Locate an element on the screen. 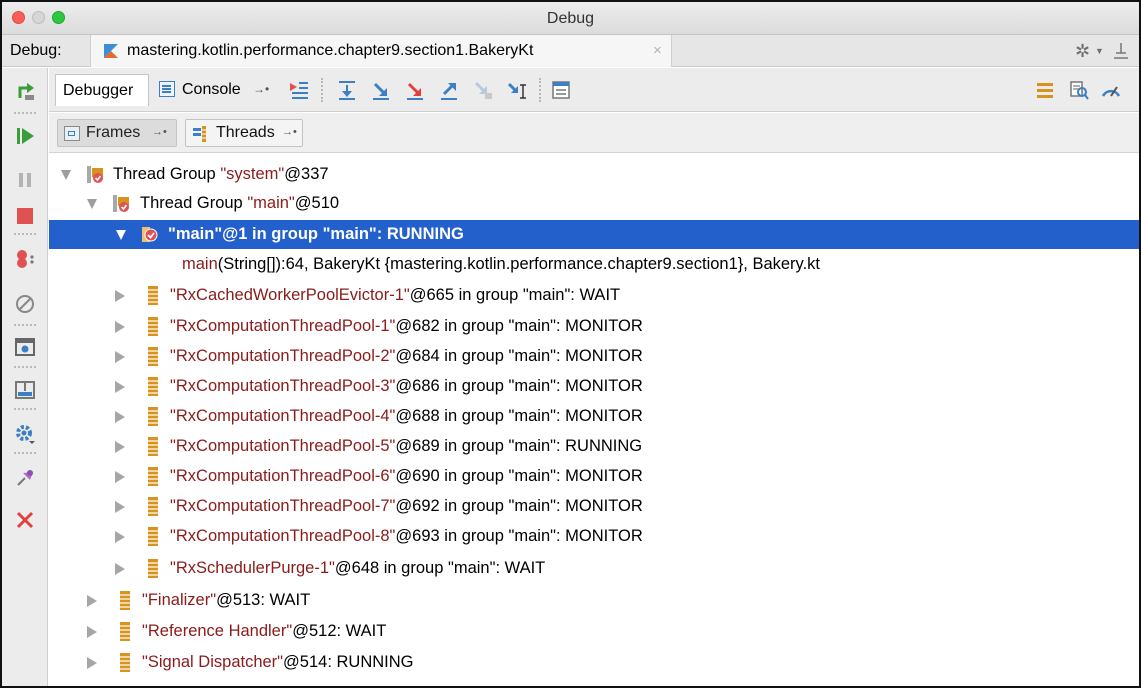 Image resolution: width=1141 pixels, height=688 pixels. close-icon is located at coordinates (25, 520).